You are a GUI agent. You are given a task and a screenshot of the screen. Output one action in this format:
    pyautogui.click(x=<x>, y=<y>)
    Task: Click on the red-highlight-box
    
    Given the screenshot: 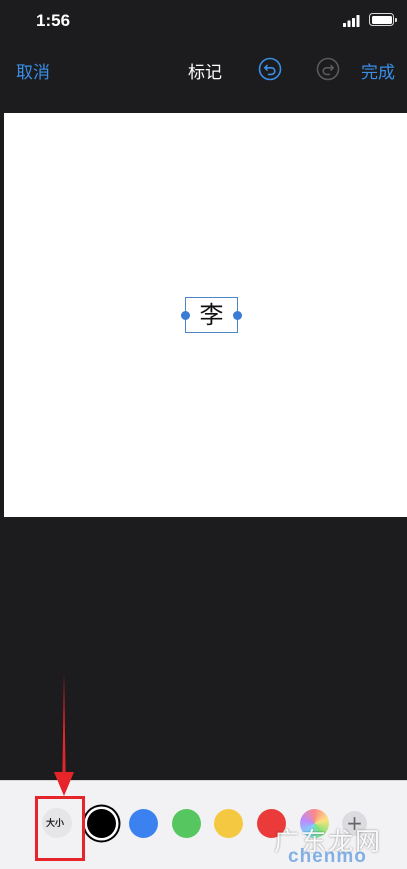 What is the action you would take?
    pyautogui.click(x=60, y=828)
    